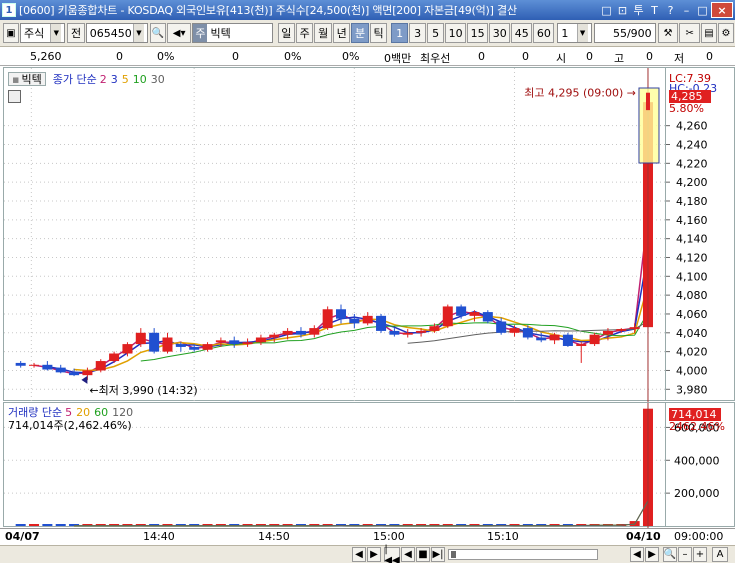 The width and height of the screenshot is (735, 563). I want to click on period-week: 주, so click(305, 33).